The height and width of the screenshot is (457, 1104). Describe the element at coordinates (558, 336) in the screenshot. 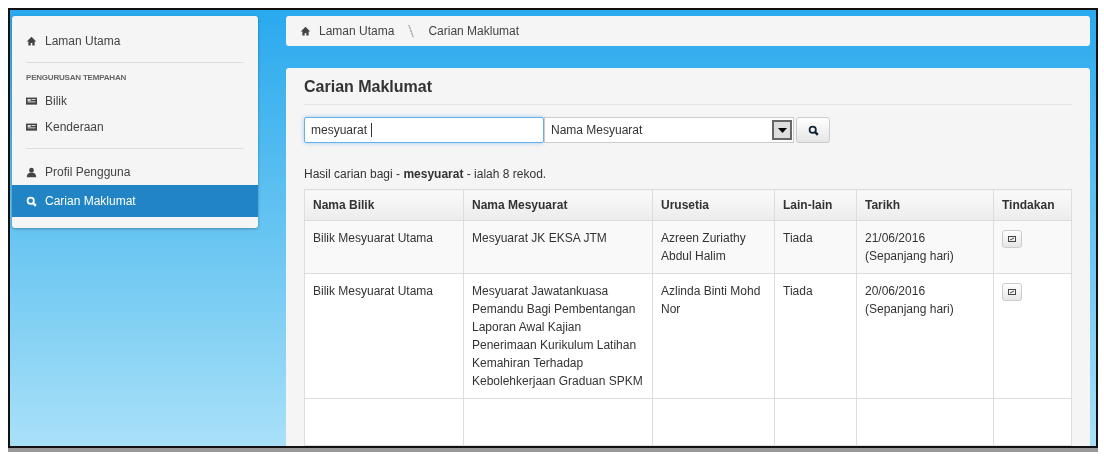

I see `table-cell: Mesyuarat Jawatankuasa Pemandu Bagi Pembentangan Laporan Awal Kajian Penerimaan Kurikulum Latihan Kemahiran Terhadap Kebolehkerjaan Graduan SPKM` at that location.